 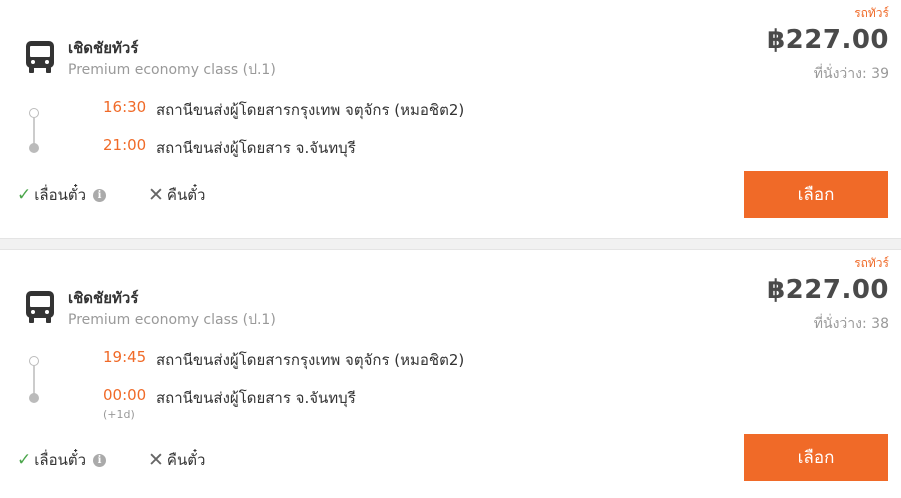 I want to click on seats-available: ที่นั่งว่าง: 39, so click(x=851, y=74).